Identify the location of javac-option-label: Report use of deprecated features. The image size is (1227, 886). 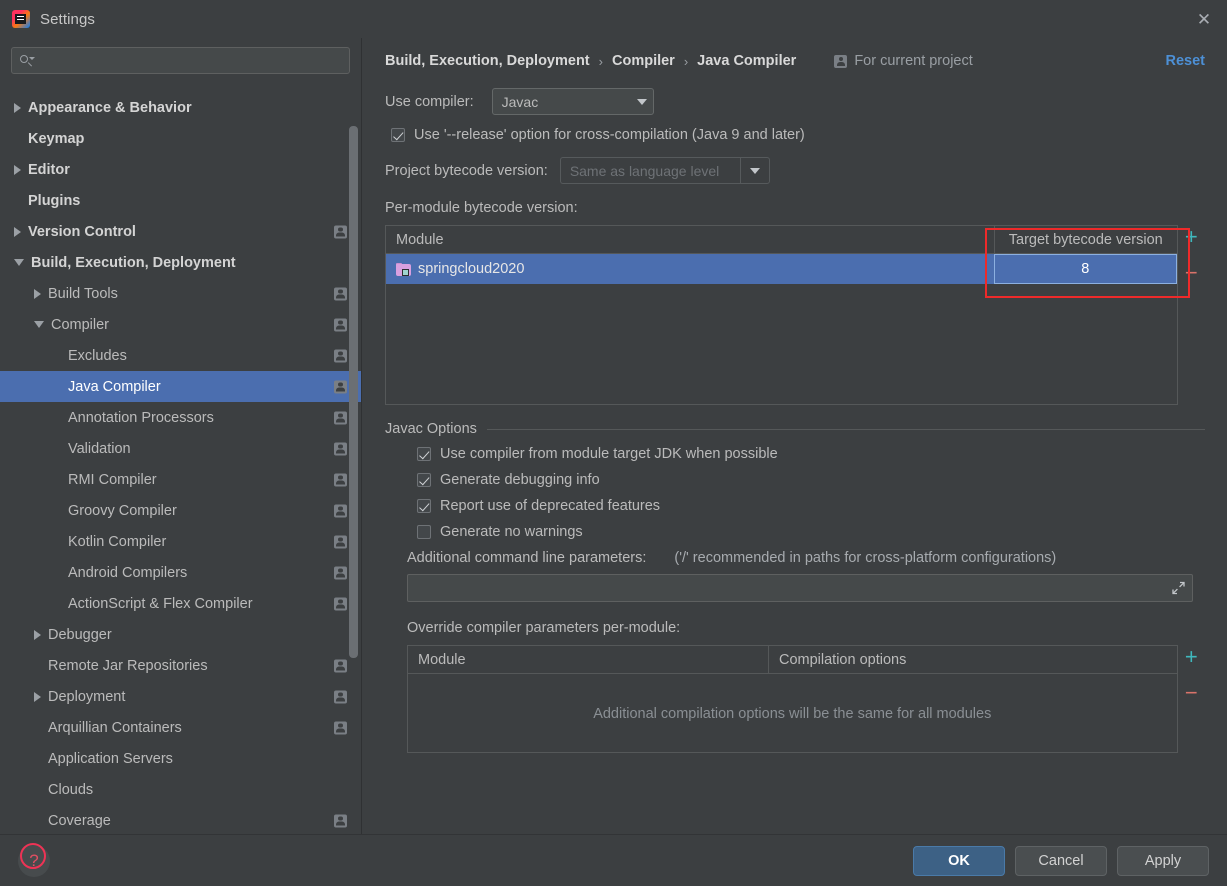
(550, 506).